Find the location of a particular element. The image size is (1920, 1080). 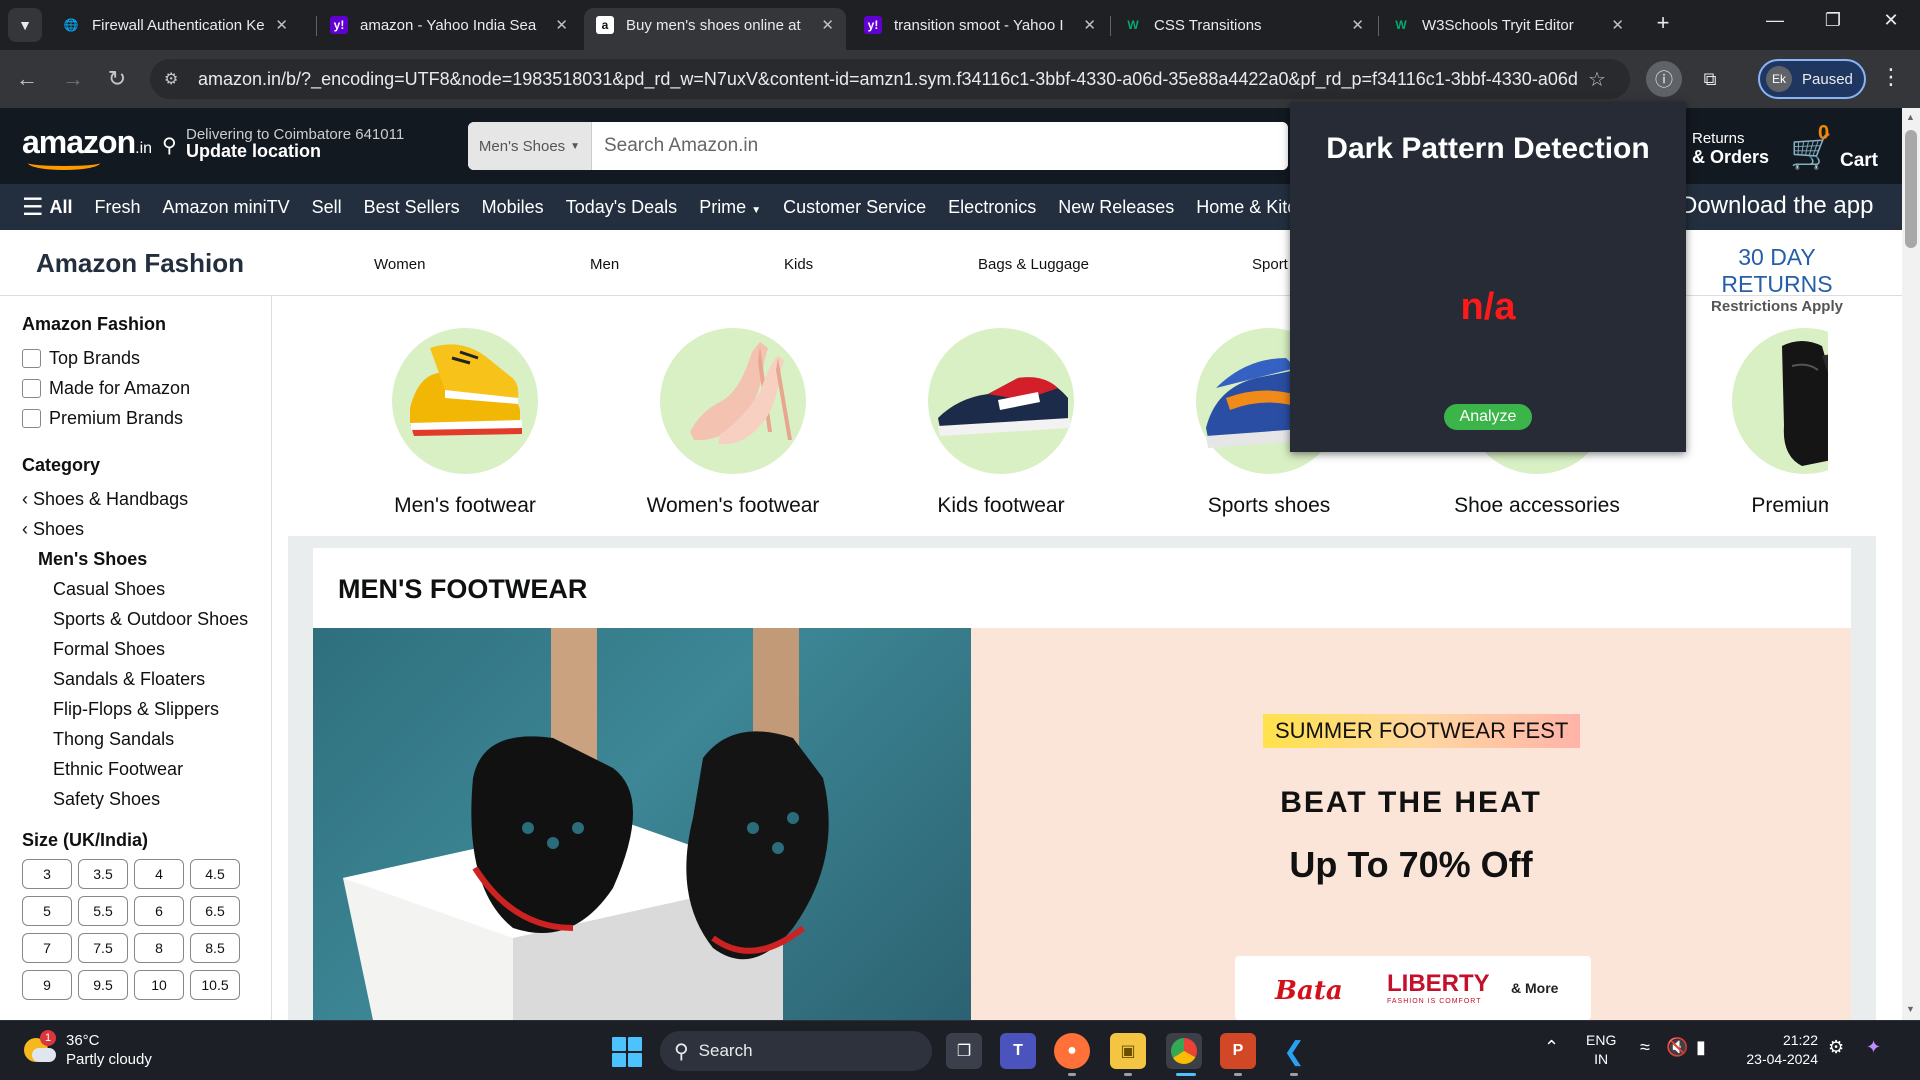

profile-button: Ek Paused is located at coordinates (1812, 79).